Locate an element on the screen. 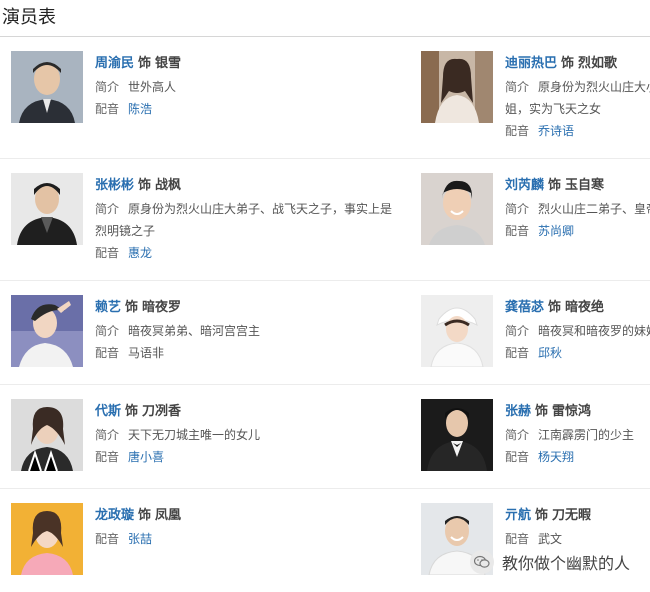 Image resolution: width=650 pixels, height=592 pixels. voice-field: 配音 唐小喜 is located at coordinates (250, 457).